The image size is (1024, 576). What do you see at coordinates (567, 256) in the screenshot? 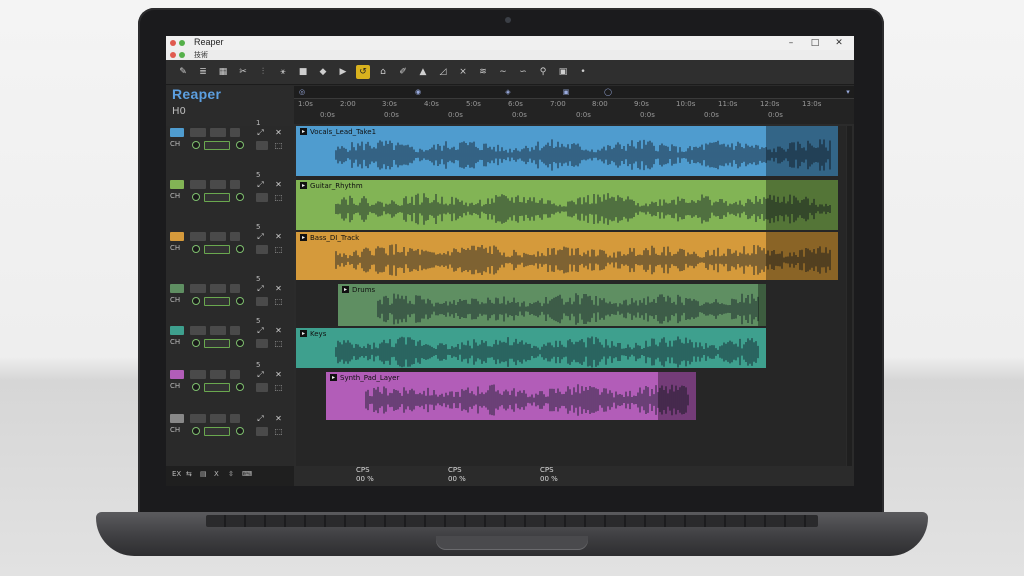
I see `media-item-bass: ▸ Bass_DI_Track` at bounding box center [567, 256].